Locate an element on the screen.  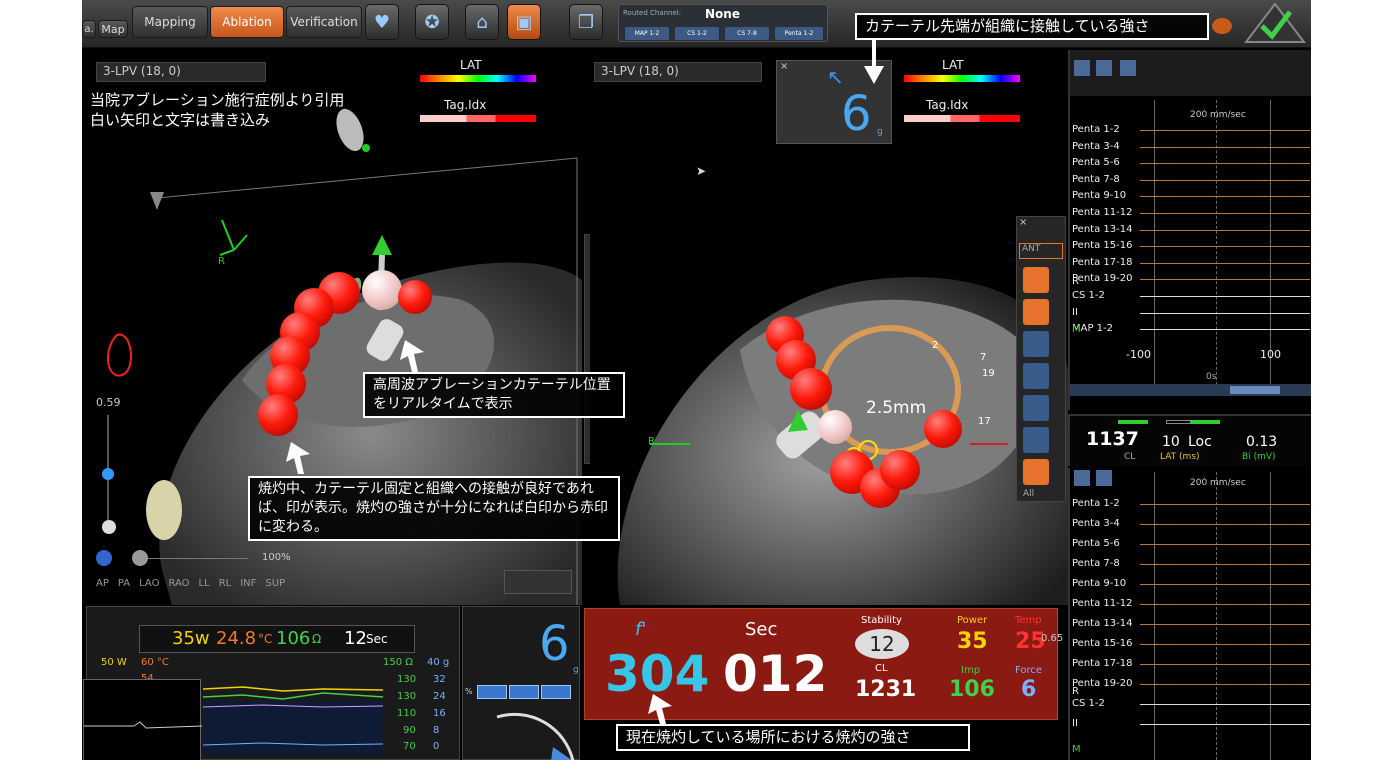
left-view-select: 3-LPV (18, 0) is located at coordinates (181, 72).